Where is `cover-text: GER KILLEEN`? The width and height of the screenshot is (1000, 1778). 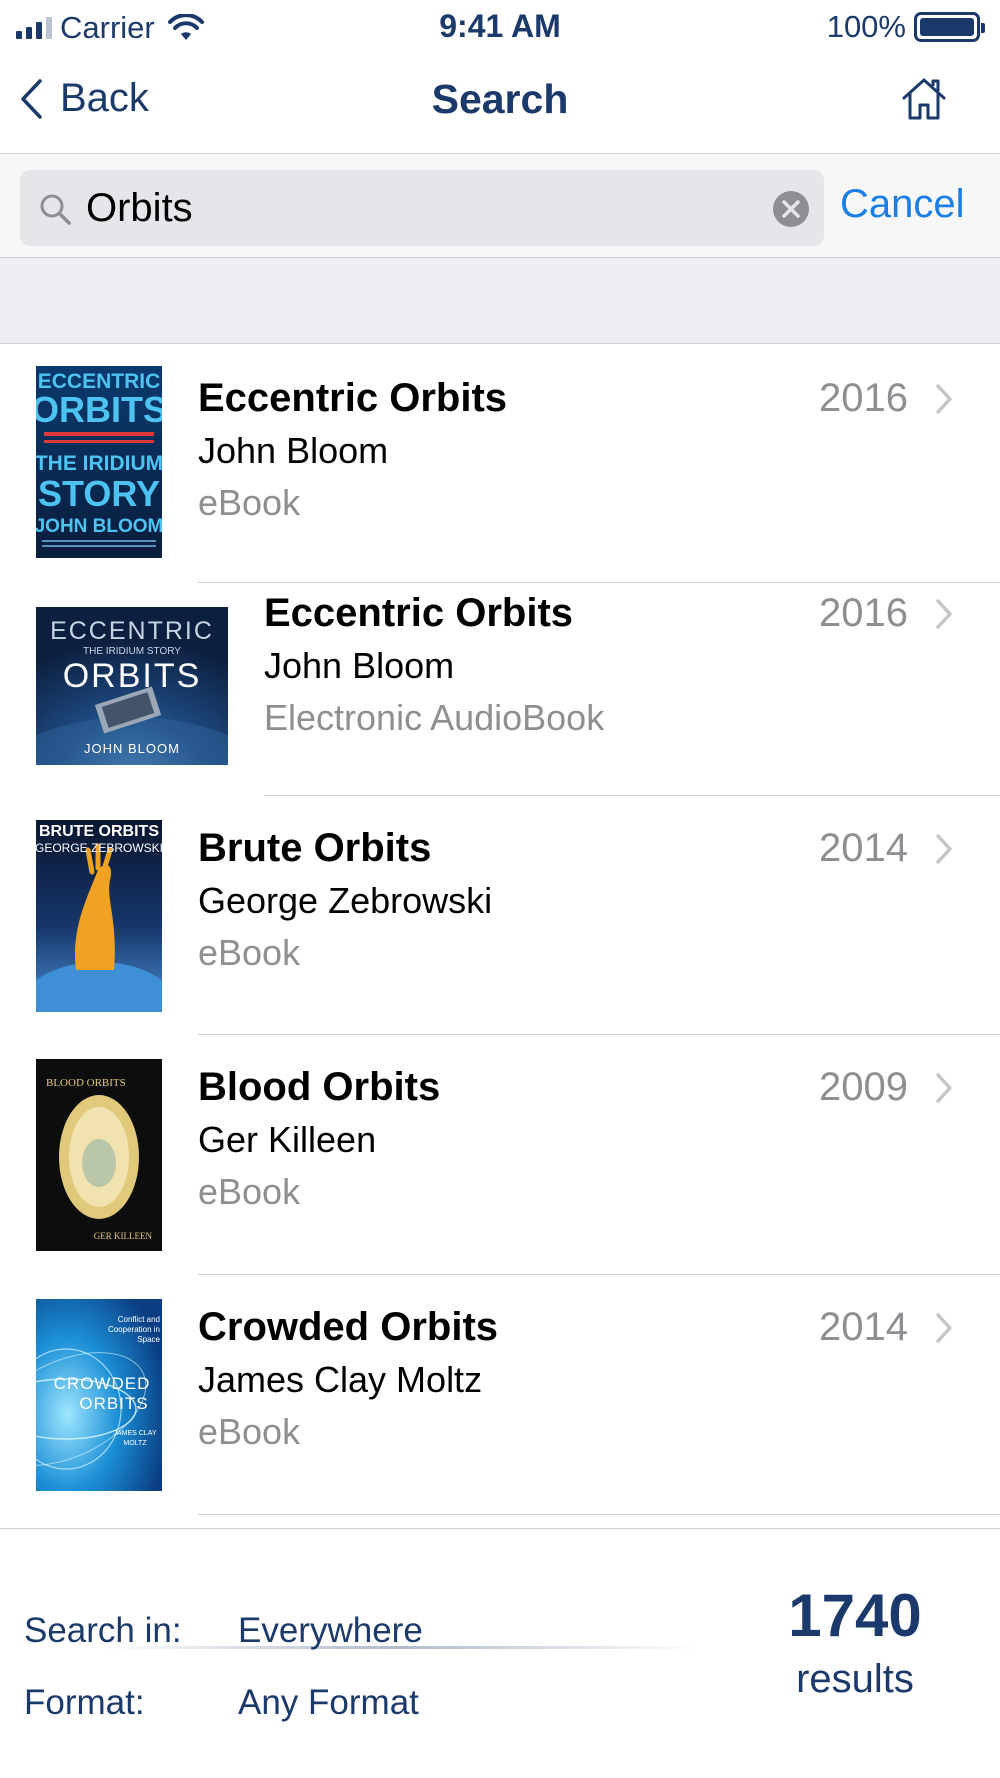
cover-text: GER KILLEEN is located at coordinates (123, 1236).